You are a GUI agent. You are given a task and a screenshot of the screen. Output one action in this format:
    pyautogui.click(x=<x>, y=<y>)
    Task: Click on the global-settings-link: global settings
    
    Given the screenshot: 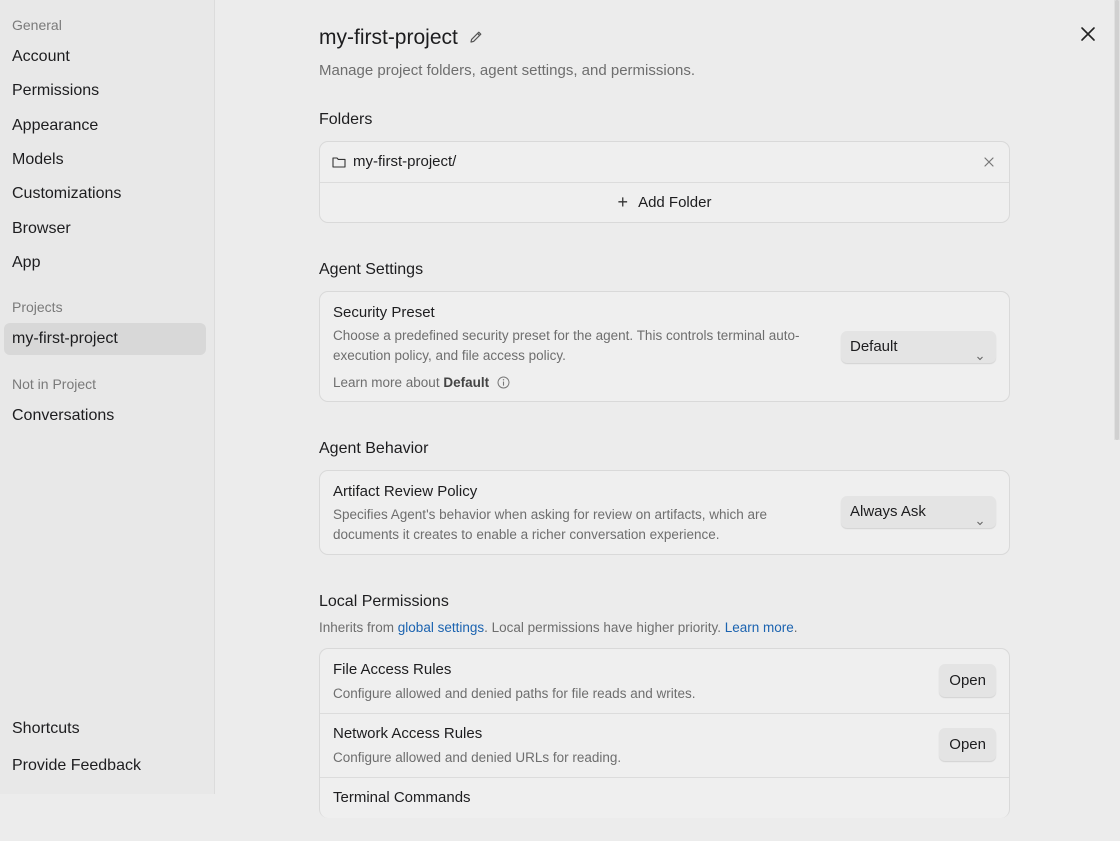 What is the action you would take?
    pyautogui.click(x=441, y=627)
    